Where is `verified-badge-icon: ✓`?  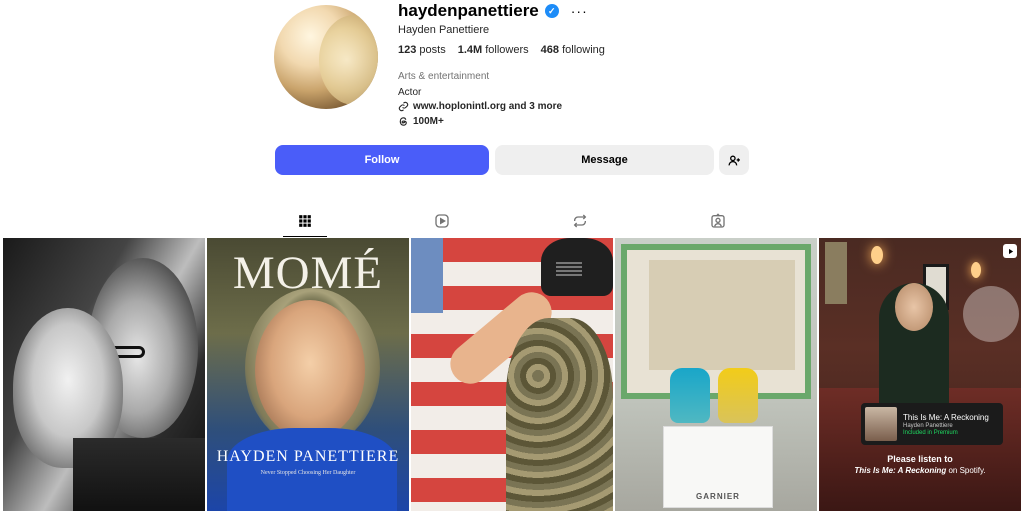
verified-badge-icon: ✓ is located at coordinates (551, 11).